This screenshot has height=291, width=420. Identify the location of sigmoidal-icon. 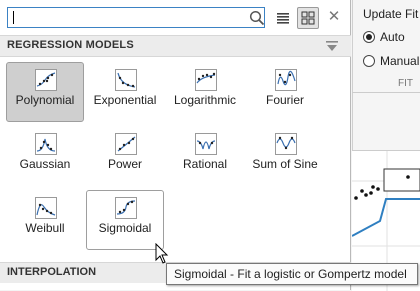
(126, 208).